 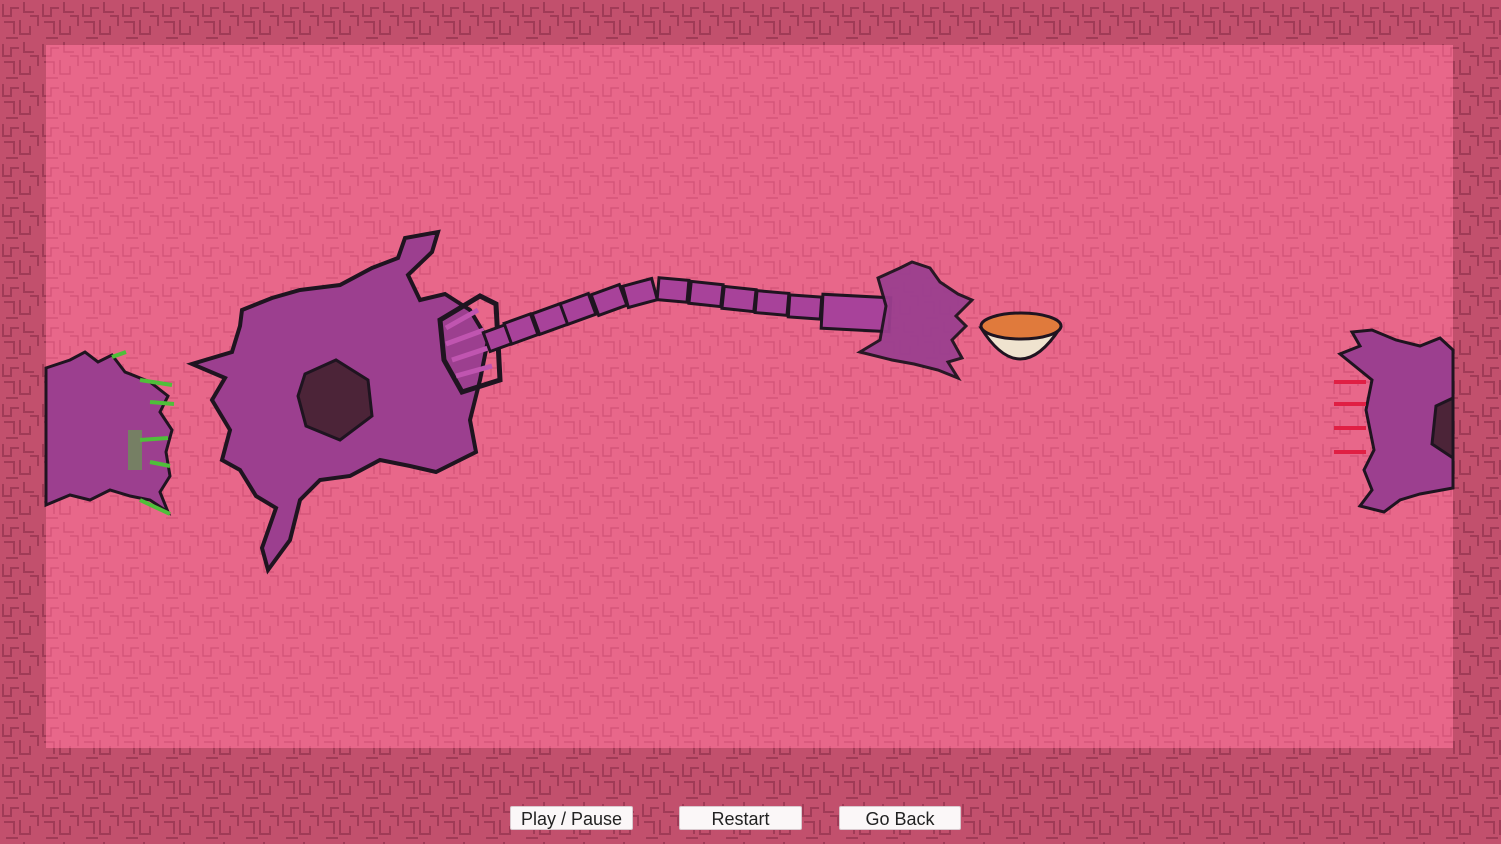 I want to click on go-back-button: Go Back, so click(x=900, y=818).